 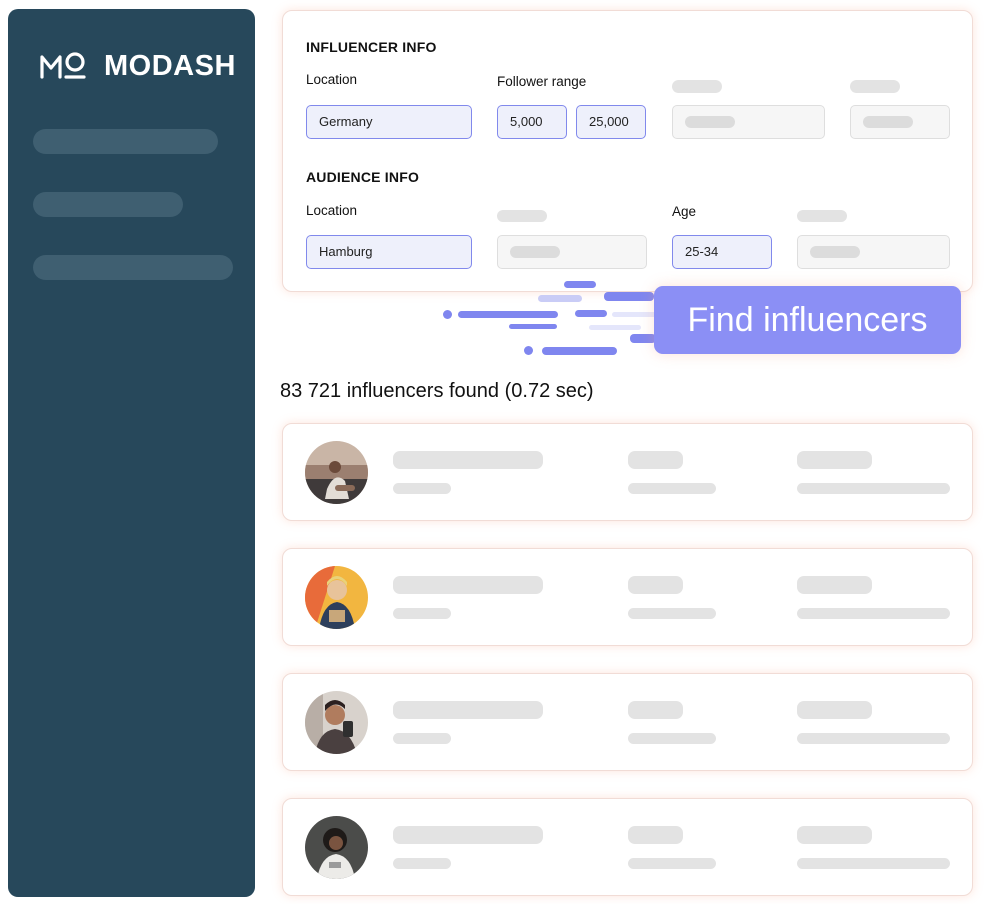 What do you see at coordinates (170, 65) in the screenshot?
I see `brand-name: MODASH` at bounding box center [170, 65].